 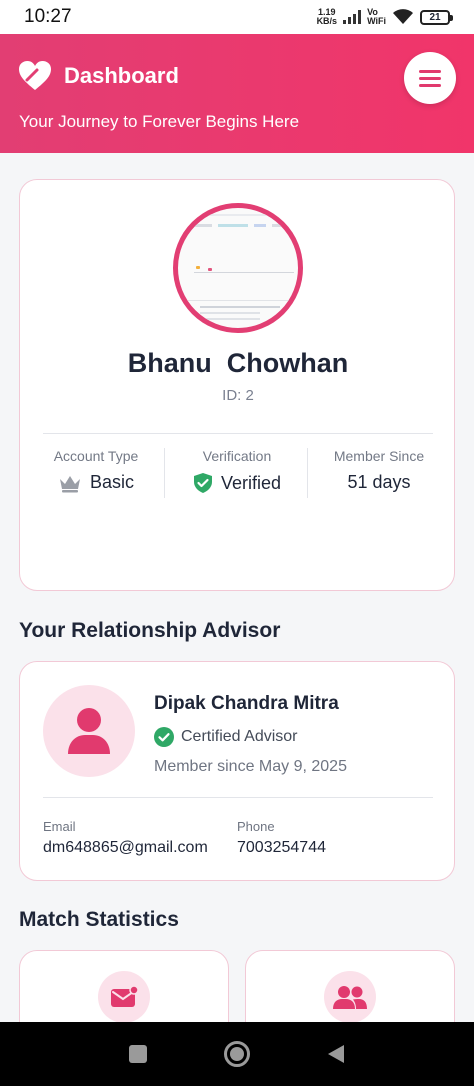 I want to click on stat-value-row: Verified, so click(x=237, y=483).